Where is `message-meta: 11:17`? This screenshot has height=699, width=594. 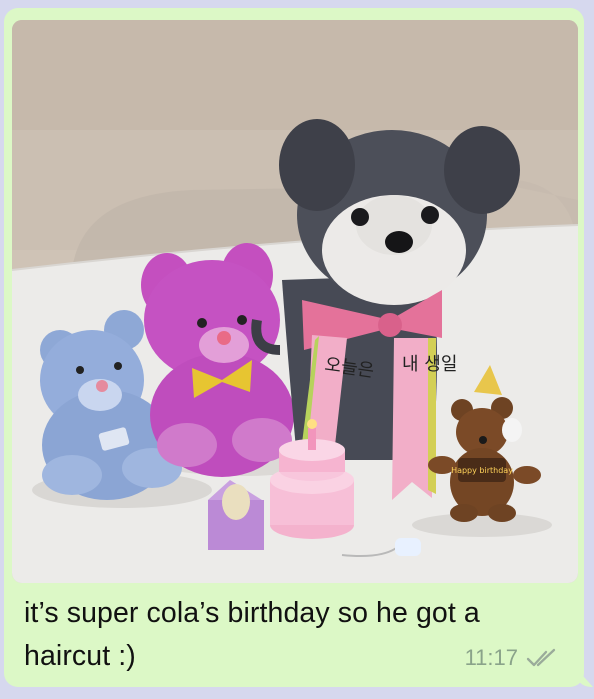 message-meta: 11:17 is located at coordinates (511, 658).